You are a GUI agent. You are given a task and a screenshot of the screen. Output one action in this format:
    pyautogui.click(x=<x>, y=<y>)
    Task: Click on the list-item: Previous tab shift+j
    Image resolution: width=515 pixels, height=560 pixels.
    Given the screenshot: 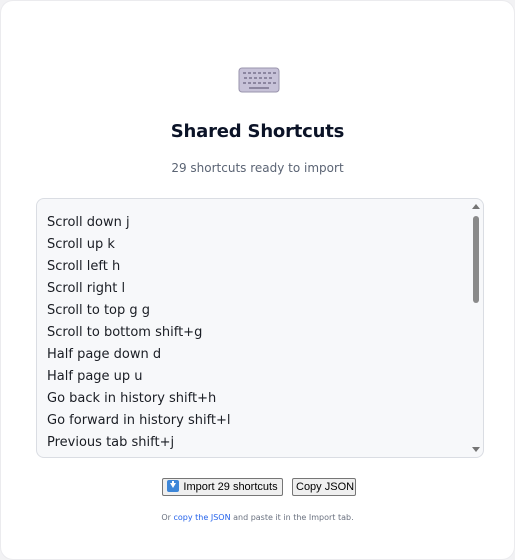 What is the action you would take?
    pyautogui.click(x=111, y=442)
    